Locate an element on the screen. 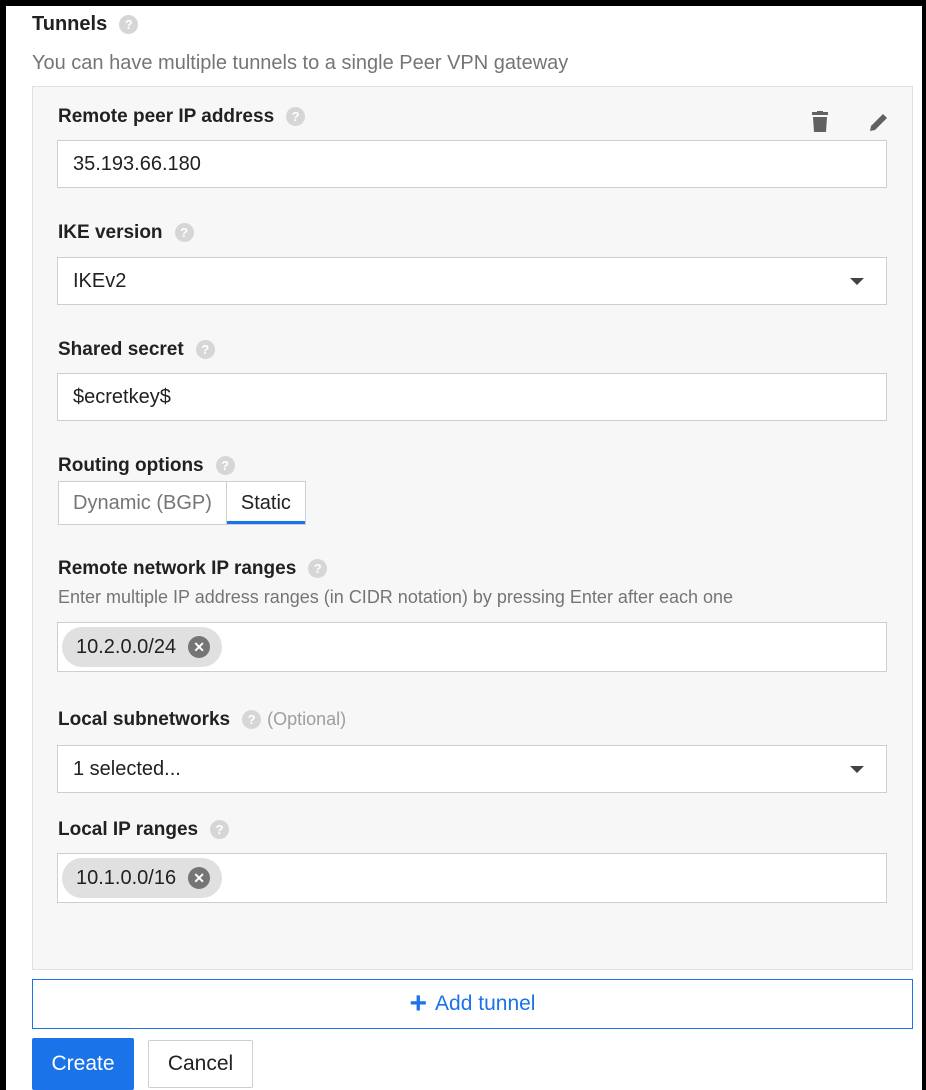 The image size is (926, 1090). ip-range-chip: 10.1.0.0/16 ✕ is located at coordinates (142, 878).